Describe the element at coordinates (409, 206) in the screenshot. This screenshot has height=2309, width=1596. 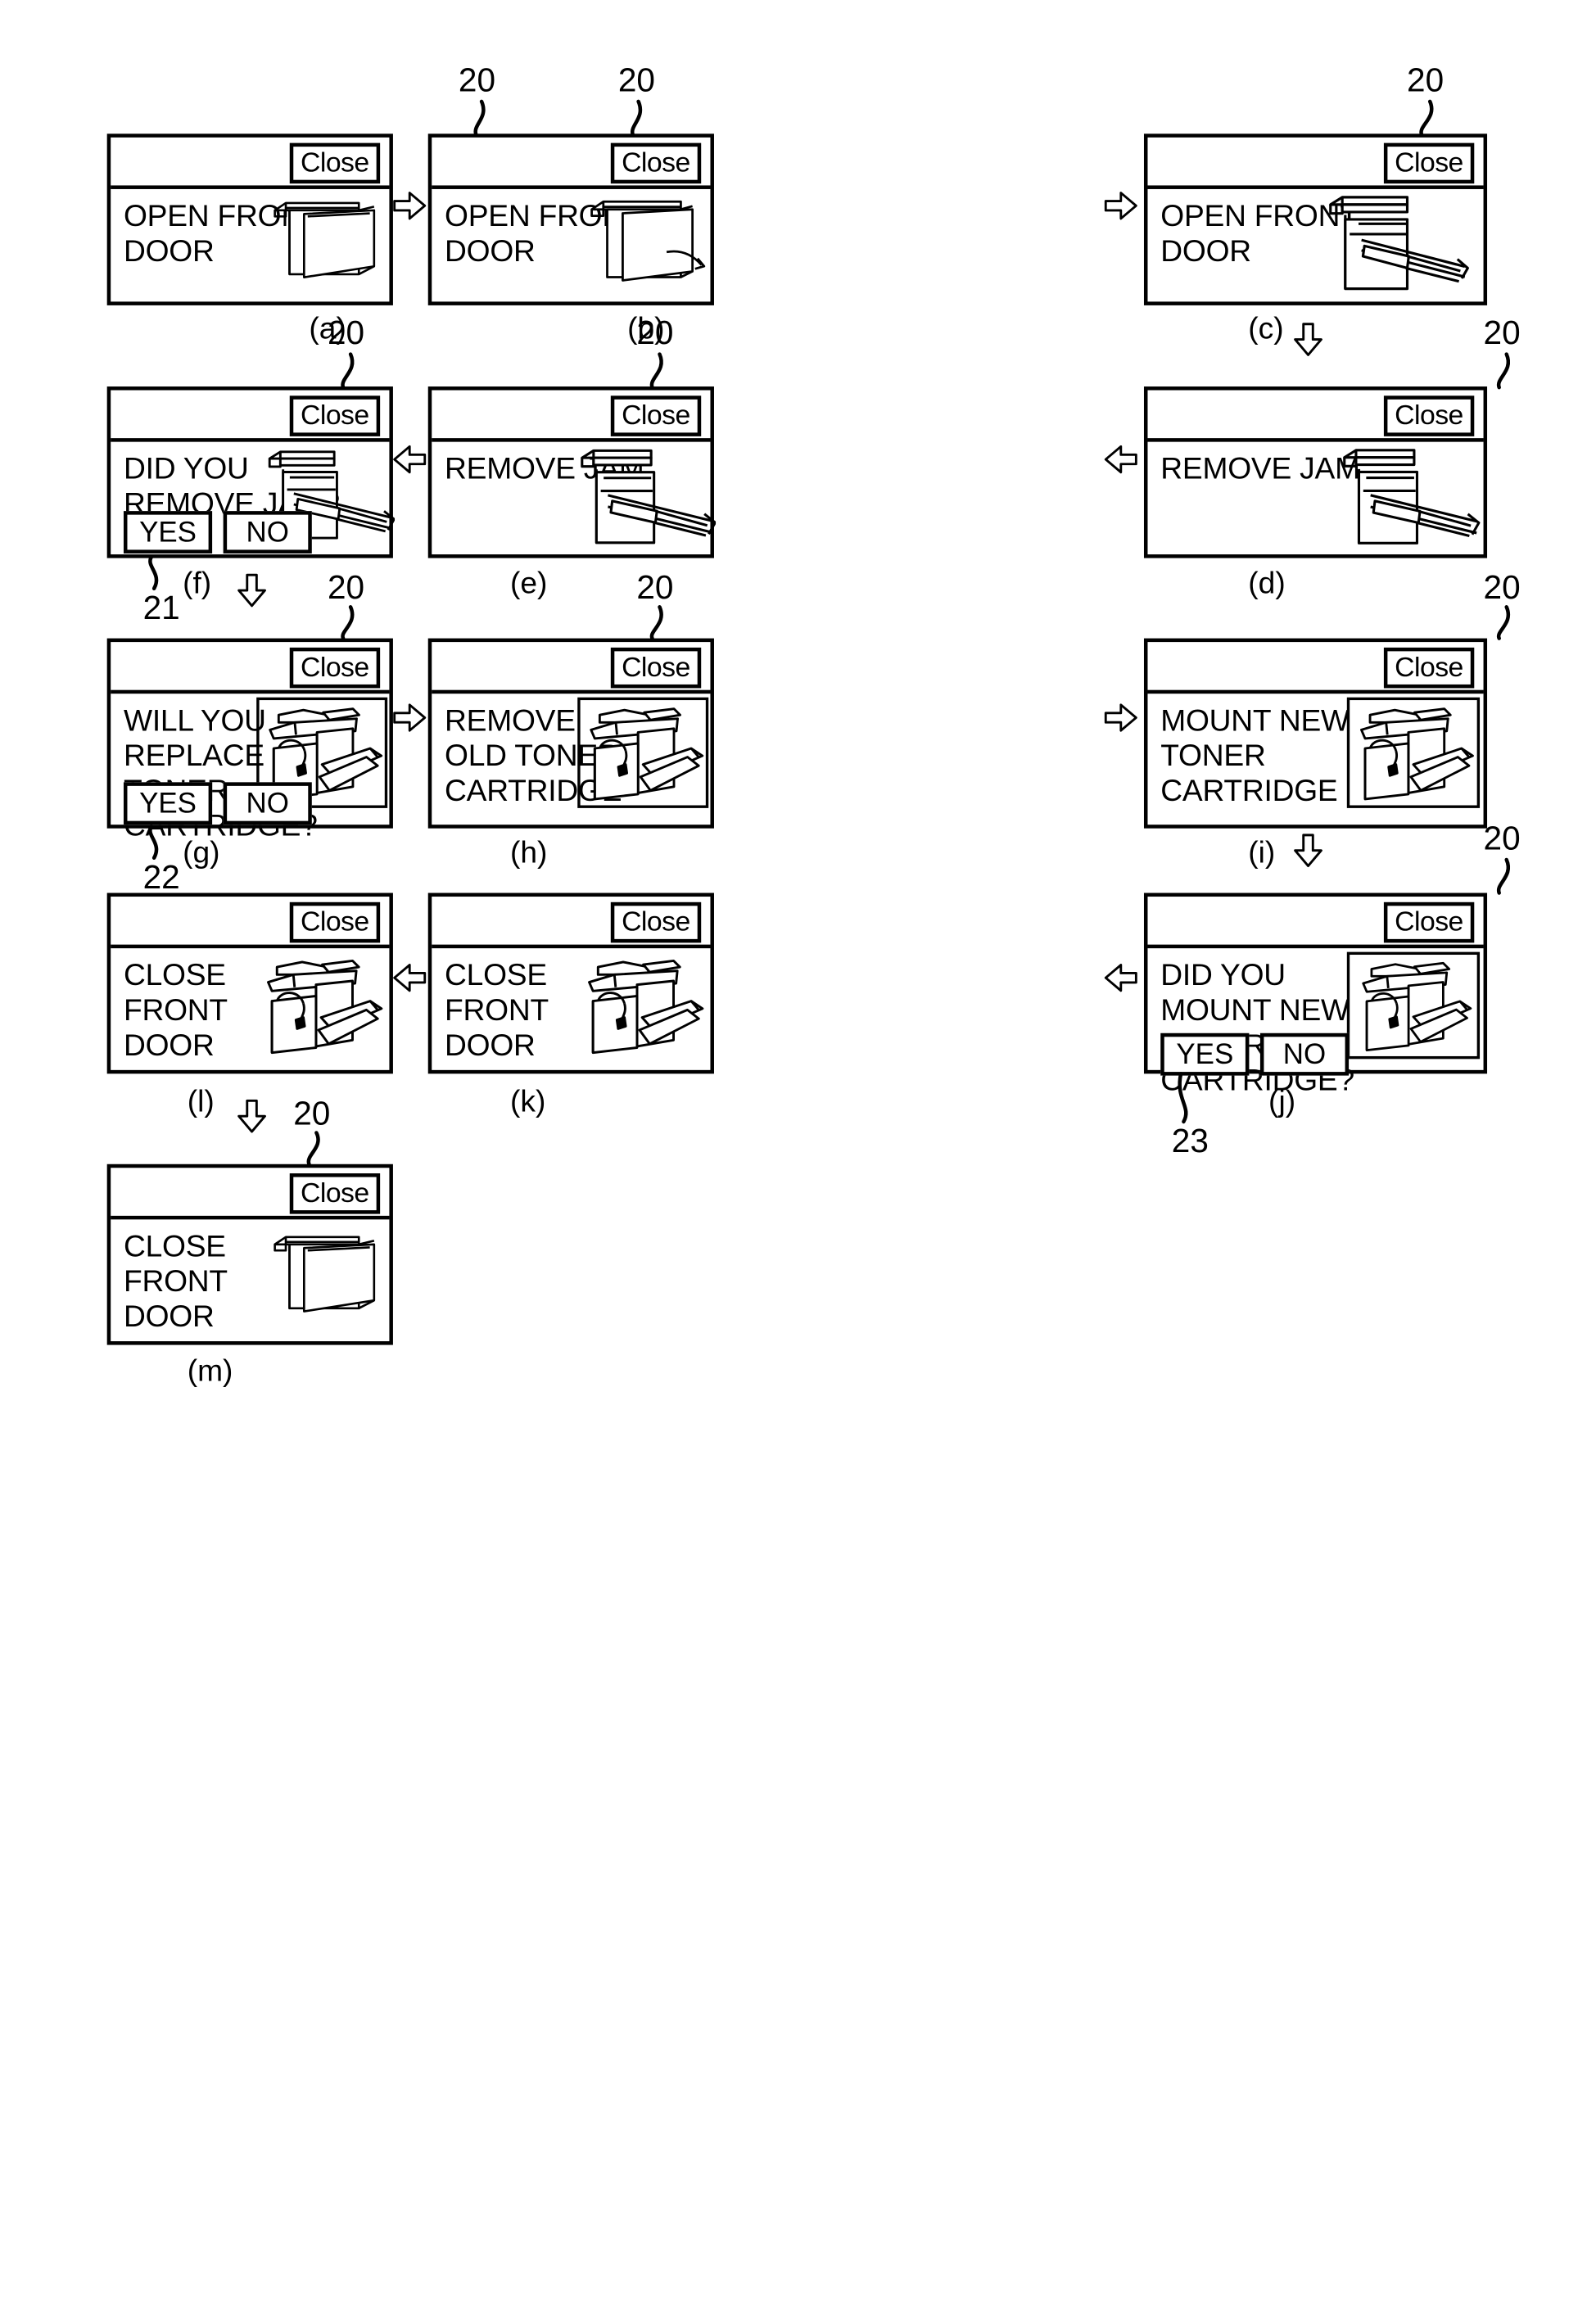
I see `flow-arrow-a-to-b` at that location.